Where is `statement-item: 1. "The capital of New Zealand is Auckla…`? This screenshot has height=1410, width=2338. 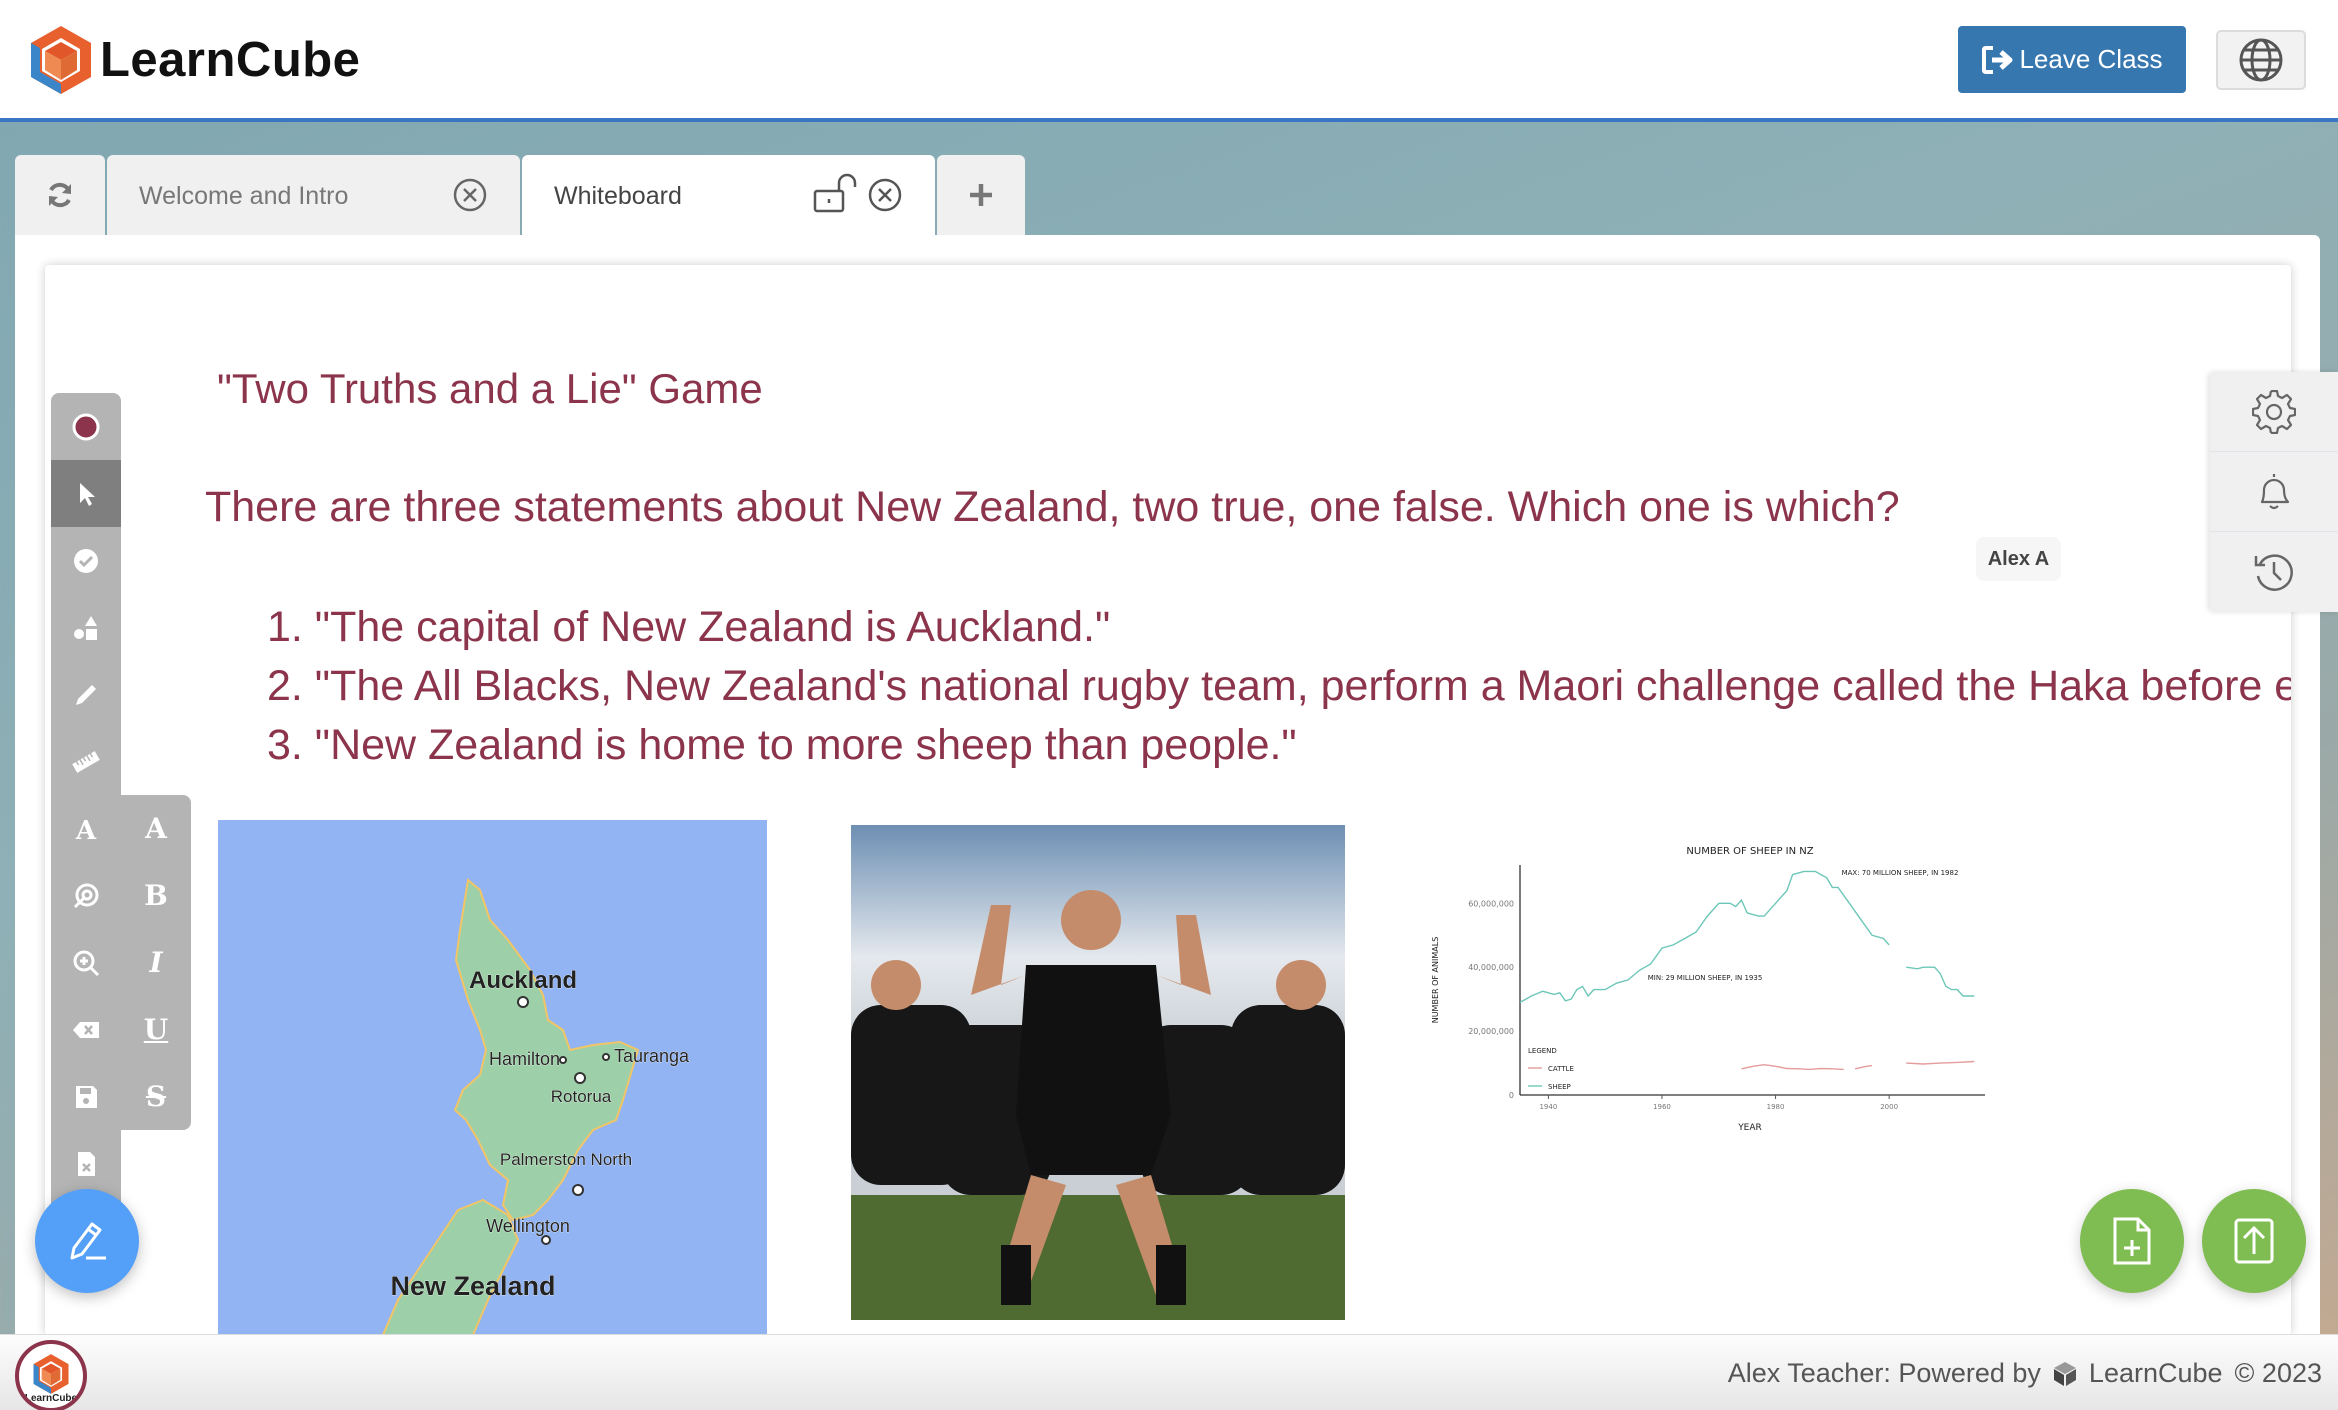
statement-item: 1. "The capital of New Zealand is Auckla… is located at coordinates (689, 627).